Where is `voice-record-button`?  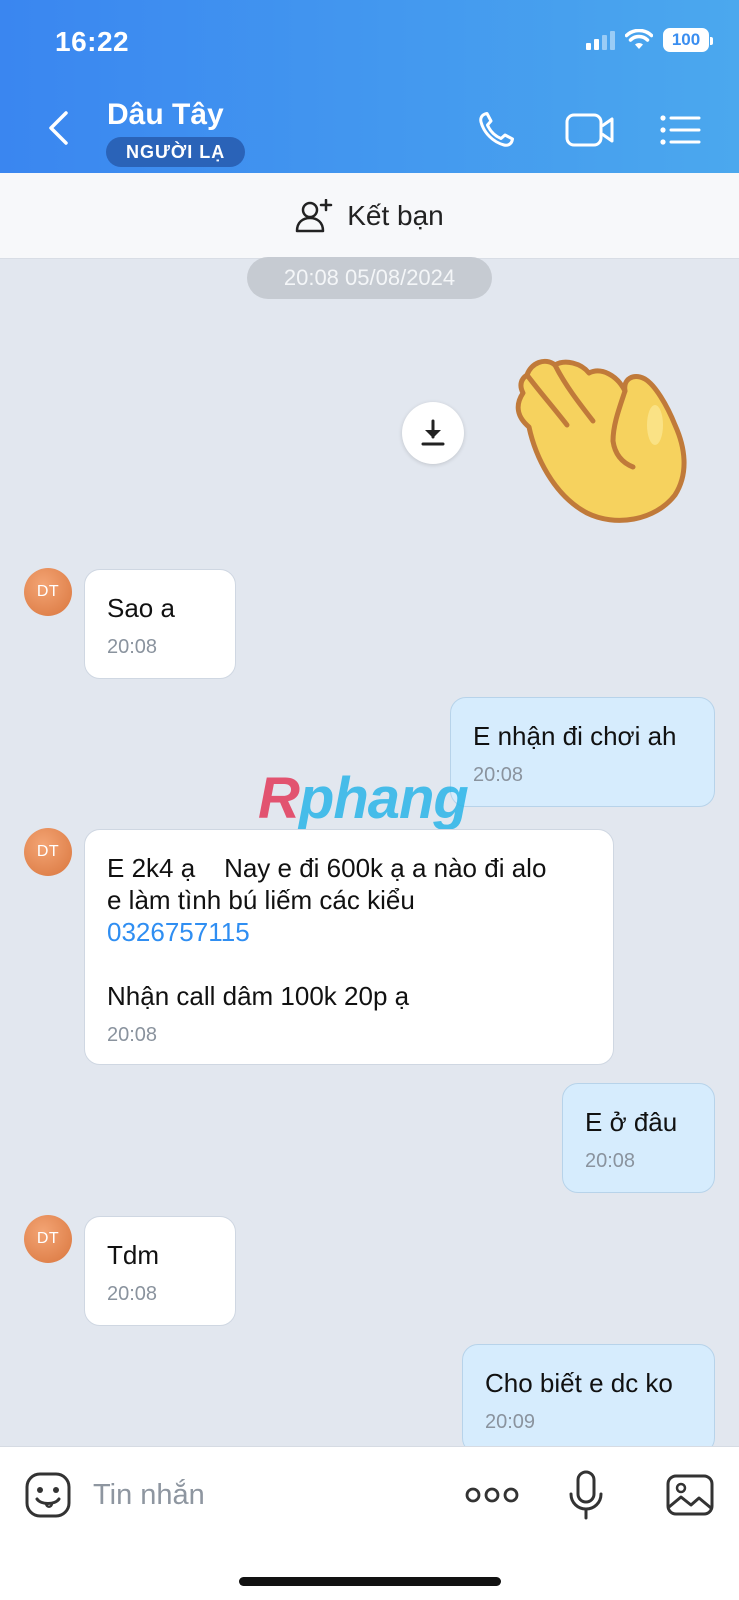 voice-record-button is located at coordinates (586, 1495).